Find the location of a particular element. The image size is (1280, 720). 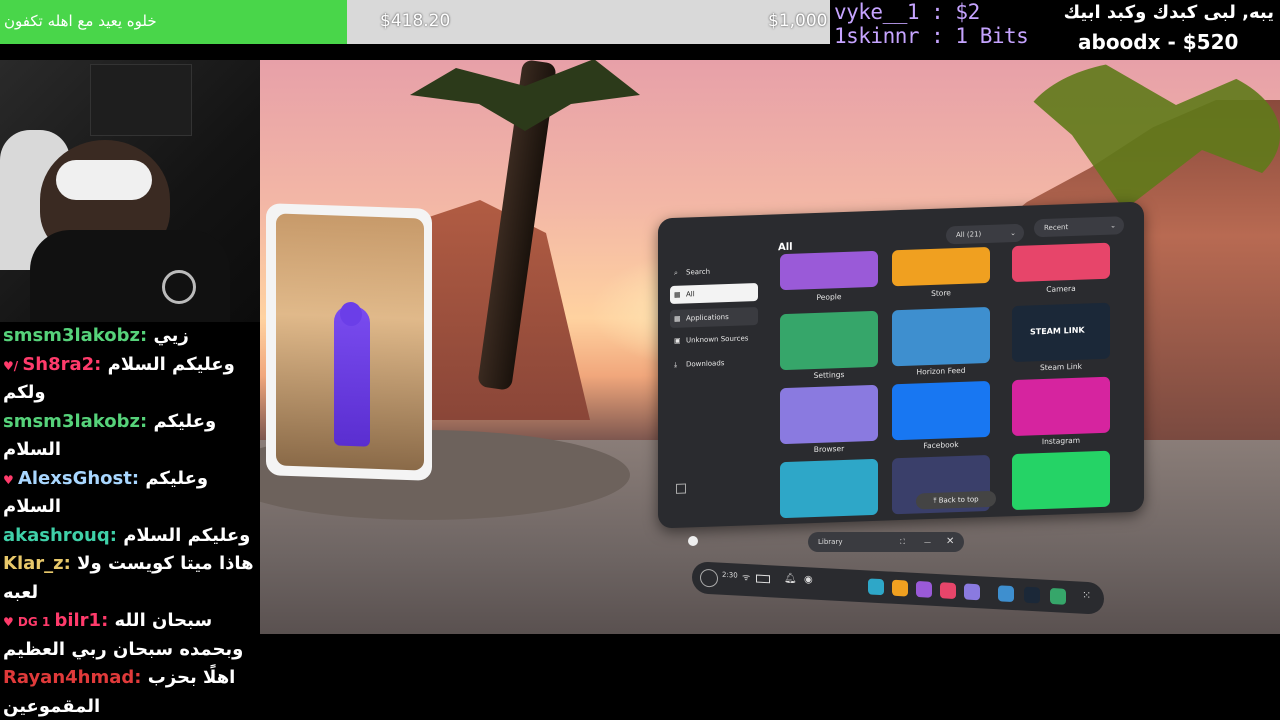

steam-link-logo: STEAM LINK is located at coordinates (1057, 331).